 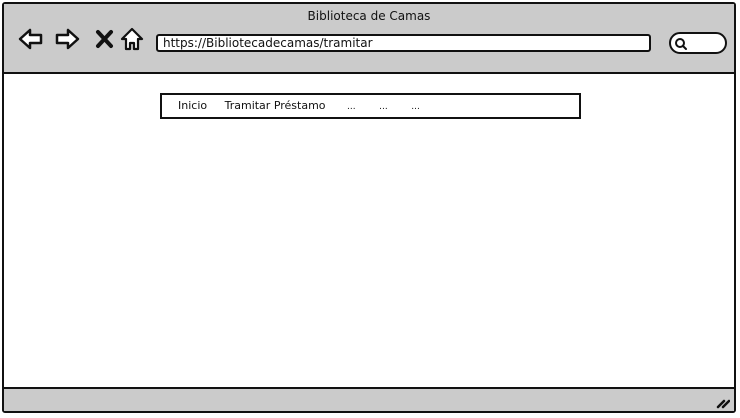 I want to click on breadcrumb-item-inicio: Inicio, so click(x=192, y=106).